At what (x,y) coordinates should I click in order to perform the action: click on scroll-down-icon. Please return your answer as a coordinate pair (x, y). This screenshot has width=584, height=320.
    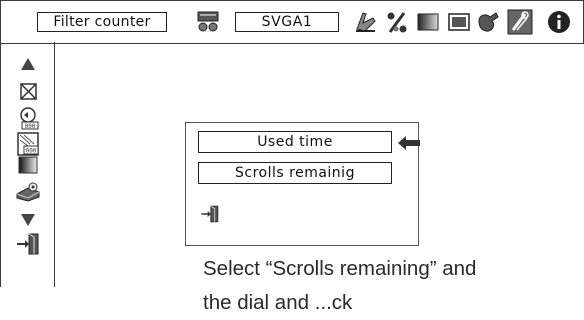
    Looking at the image, I should click on (28, 220).